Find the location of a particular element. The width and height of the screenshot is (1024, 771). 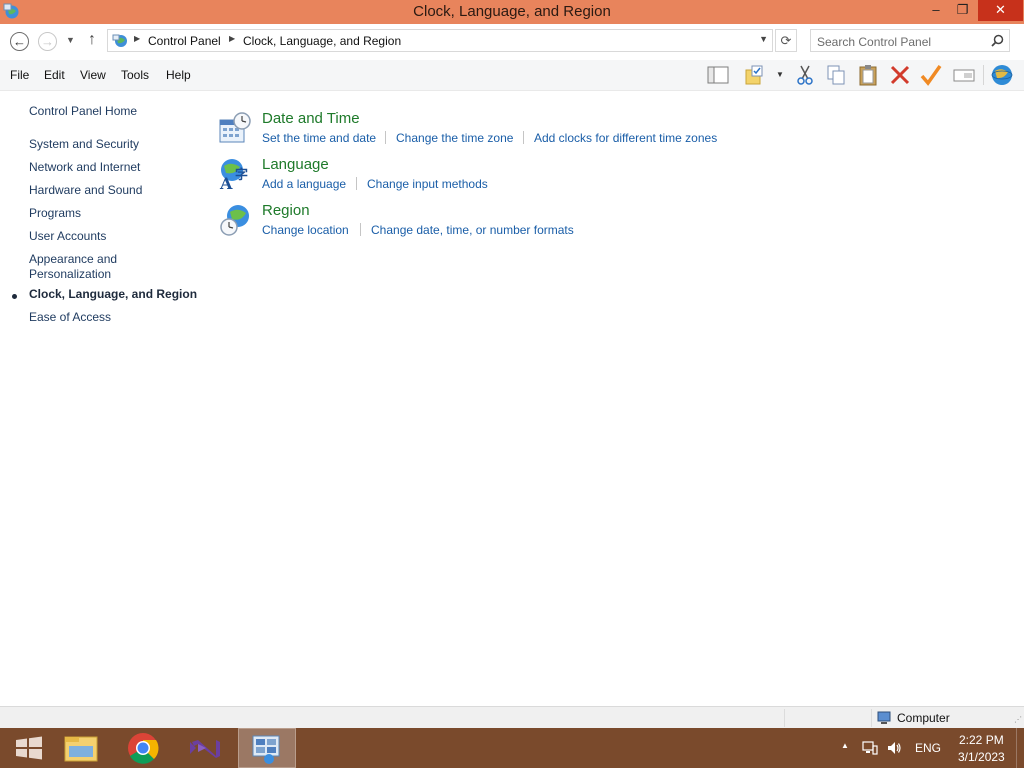

menu-view: View is located at coordinates (93, 75).